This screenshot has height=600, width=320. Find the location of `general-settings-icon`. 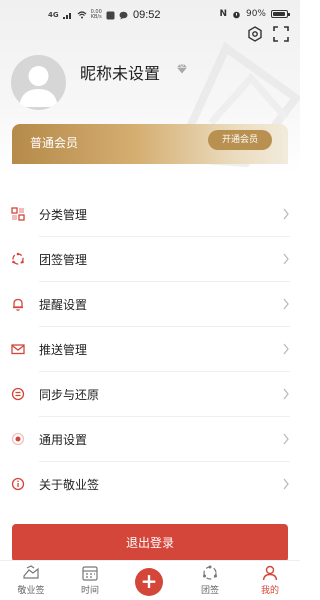

general-settings-icon is located at coordinates (18, 439).